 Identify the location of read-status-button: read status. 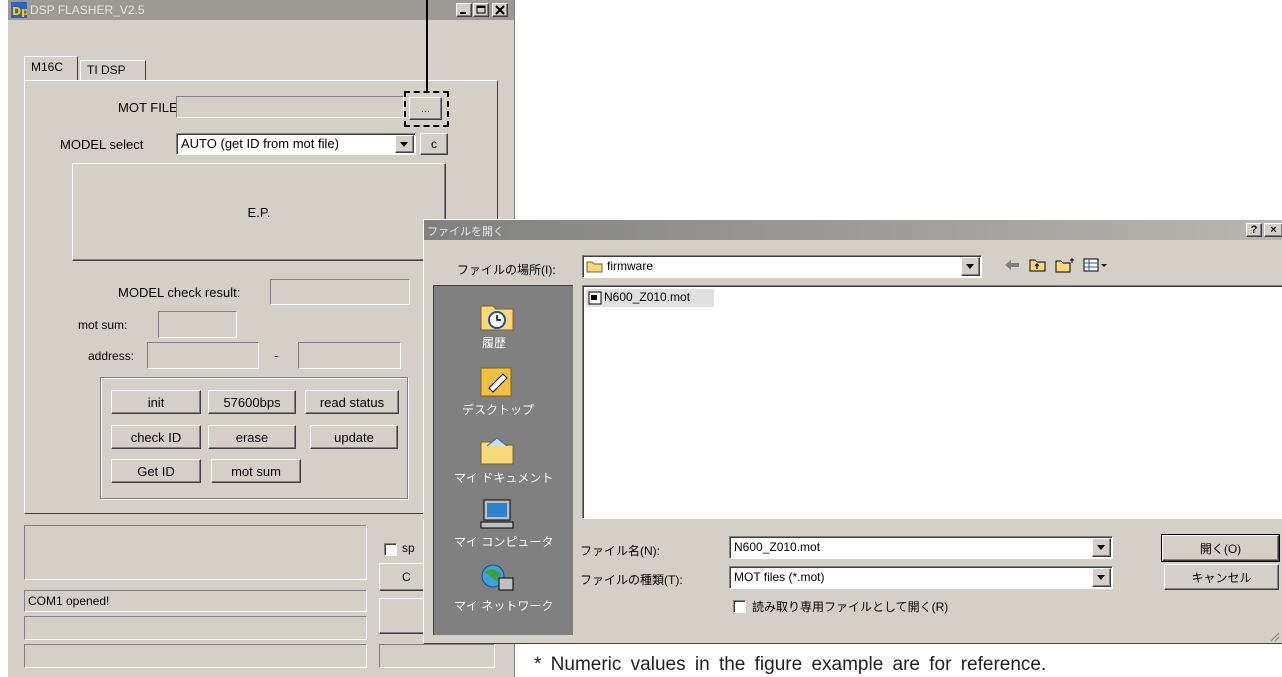
(352, 402).